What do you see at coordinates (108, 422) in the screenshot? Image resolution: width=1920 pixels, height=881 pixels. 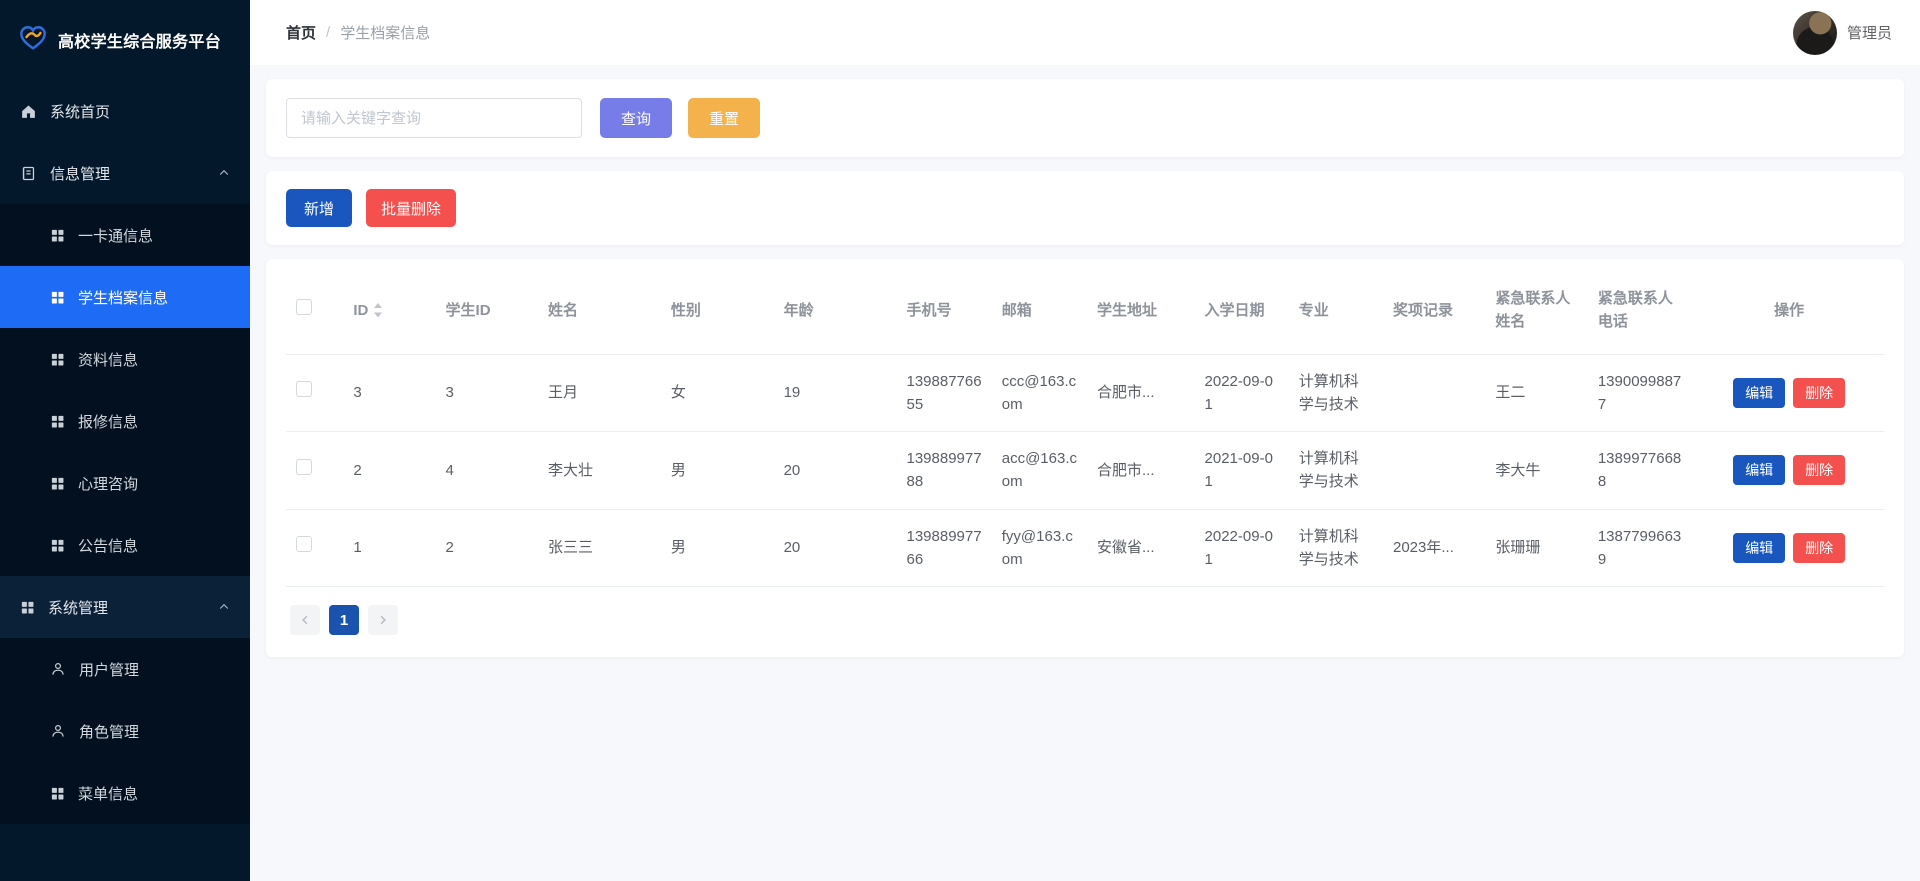 I see `sidebar-item-label: 报修信息` at bounding box center [108, 422].